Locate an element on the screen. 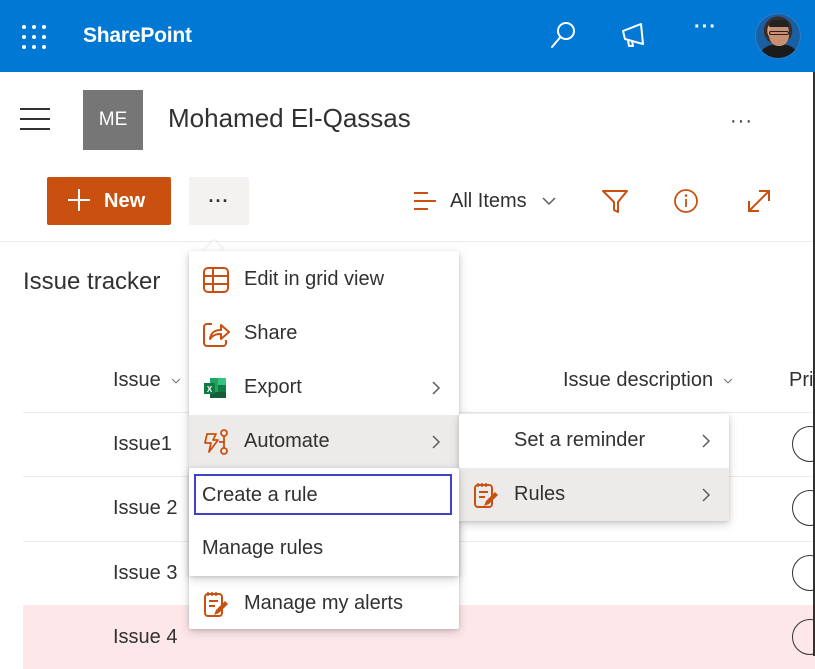 The height and width of the screenshot is (669, 815). issue-cell: Issue 2 is located at coordinates (145, 508).